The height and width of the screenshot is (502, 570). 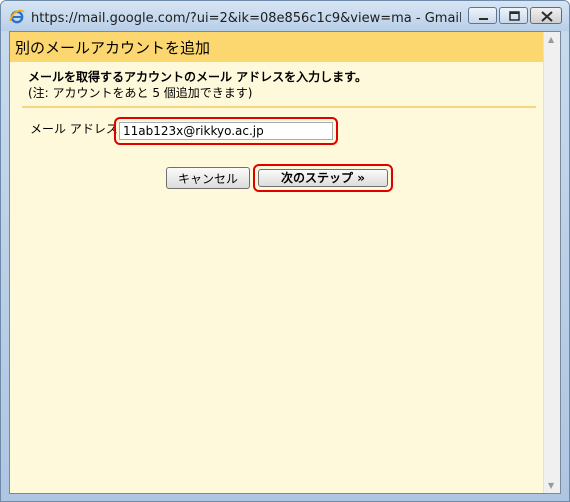 I want to click on maximize-button, so click(x=513, y=15).